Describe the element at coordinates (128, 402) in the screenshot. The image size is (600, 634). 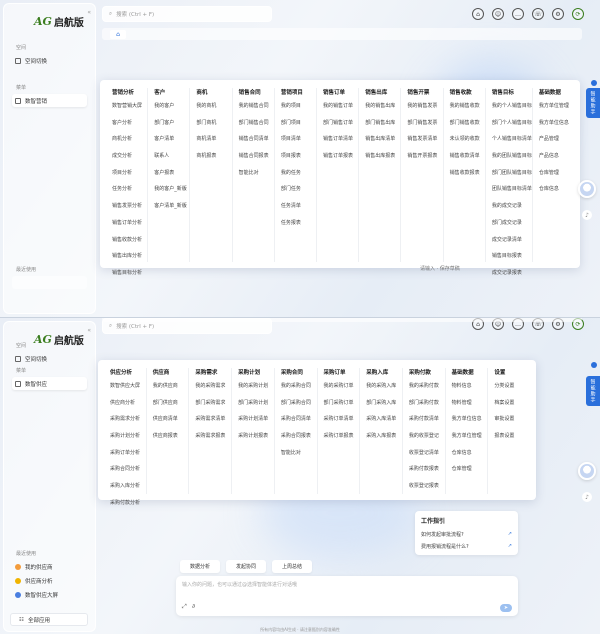
I see `menu-item: 供应商分析` at that location.